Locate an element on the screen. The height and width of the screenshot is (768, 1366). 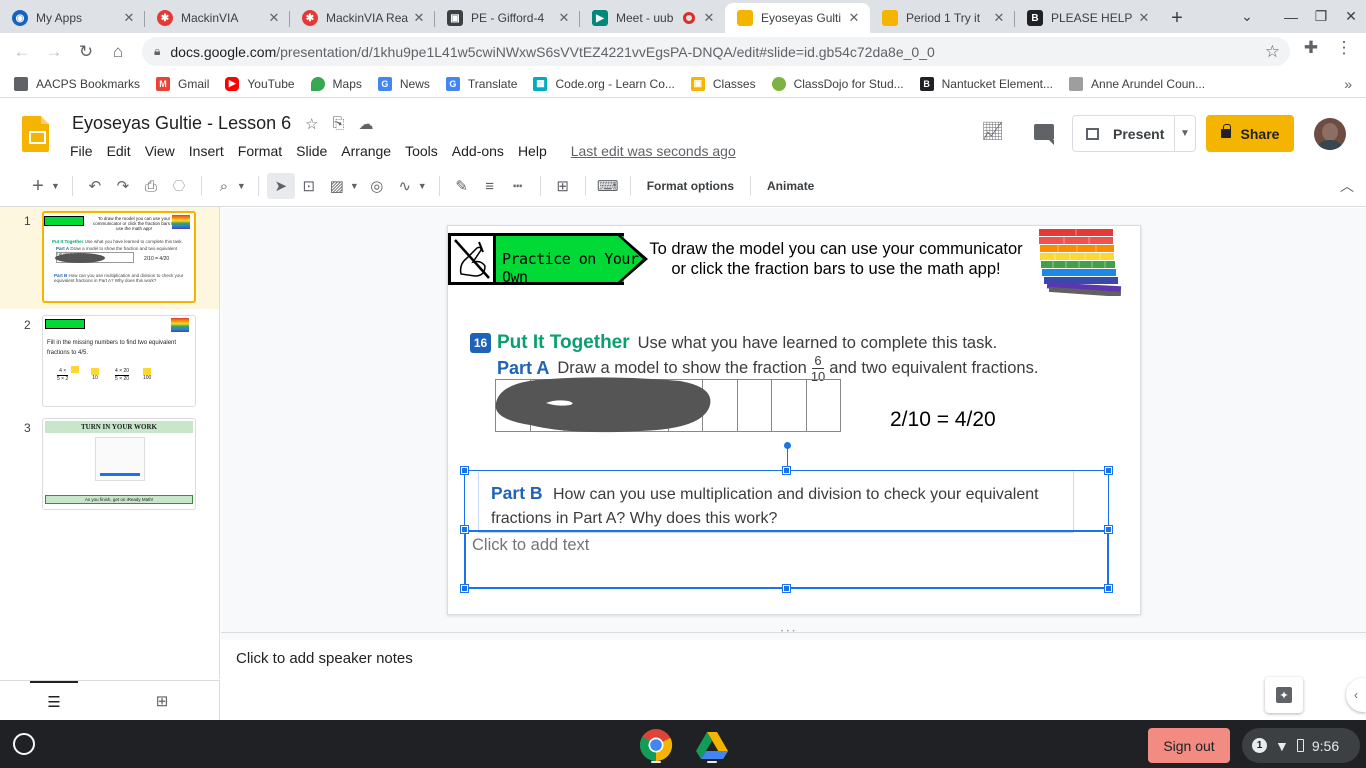
browser-tab: ▶ Meet - uub ✕ is located at coordinates (652, 18).